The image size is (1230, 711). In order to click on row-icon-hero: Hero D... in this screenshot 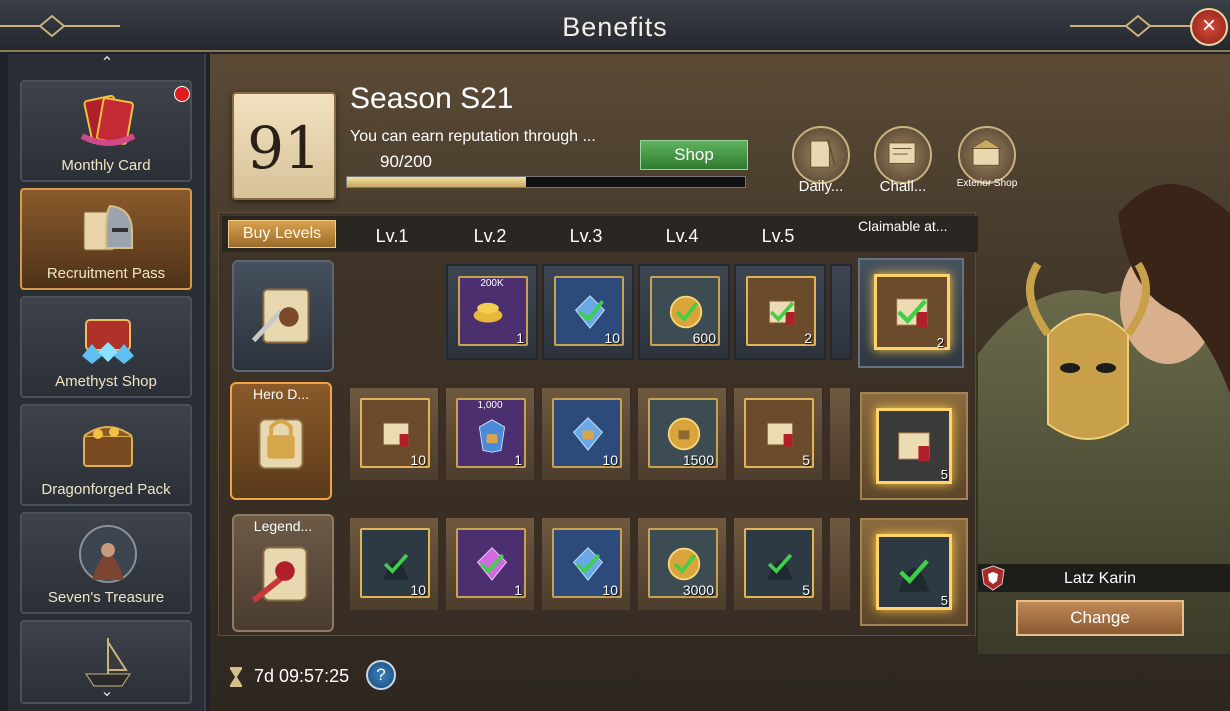, I will do `click(281, 441)`.